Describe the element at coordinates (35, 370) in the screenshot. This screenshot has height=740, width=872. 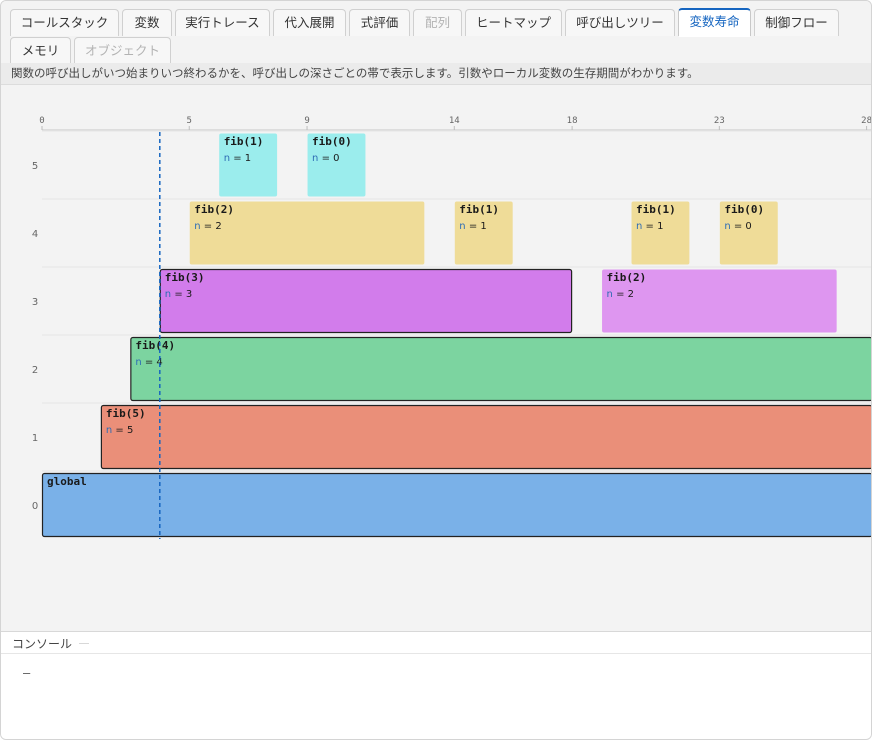
I see `y-tick-label: 2` at that location.